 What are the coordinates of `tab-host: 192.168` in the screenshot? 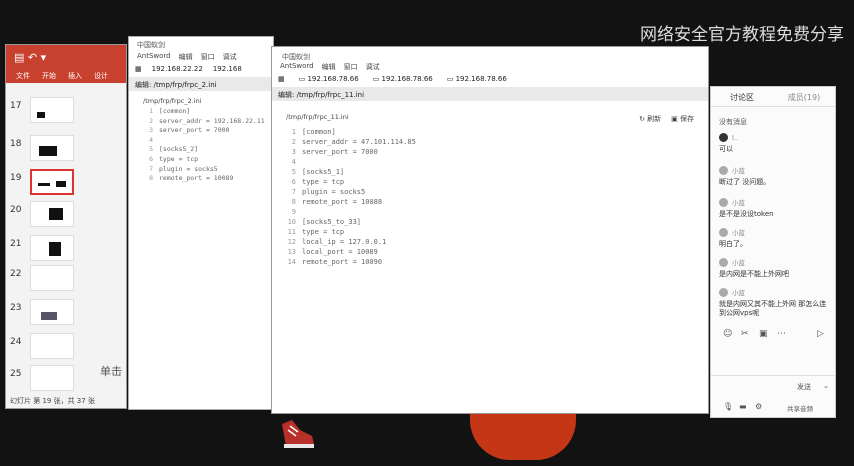 It's located at (227, 70).